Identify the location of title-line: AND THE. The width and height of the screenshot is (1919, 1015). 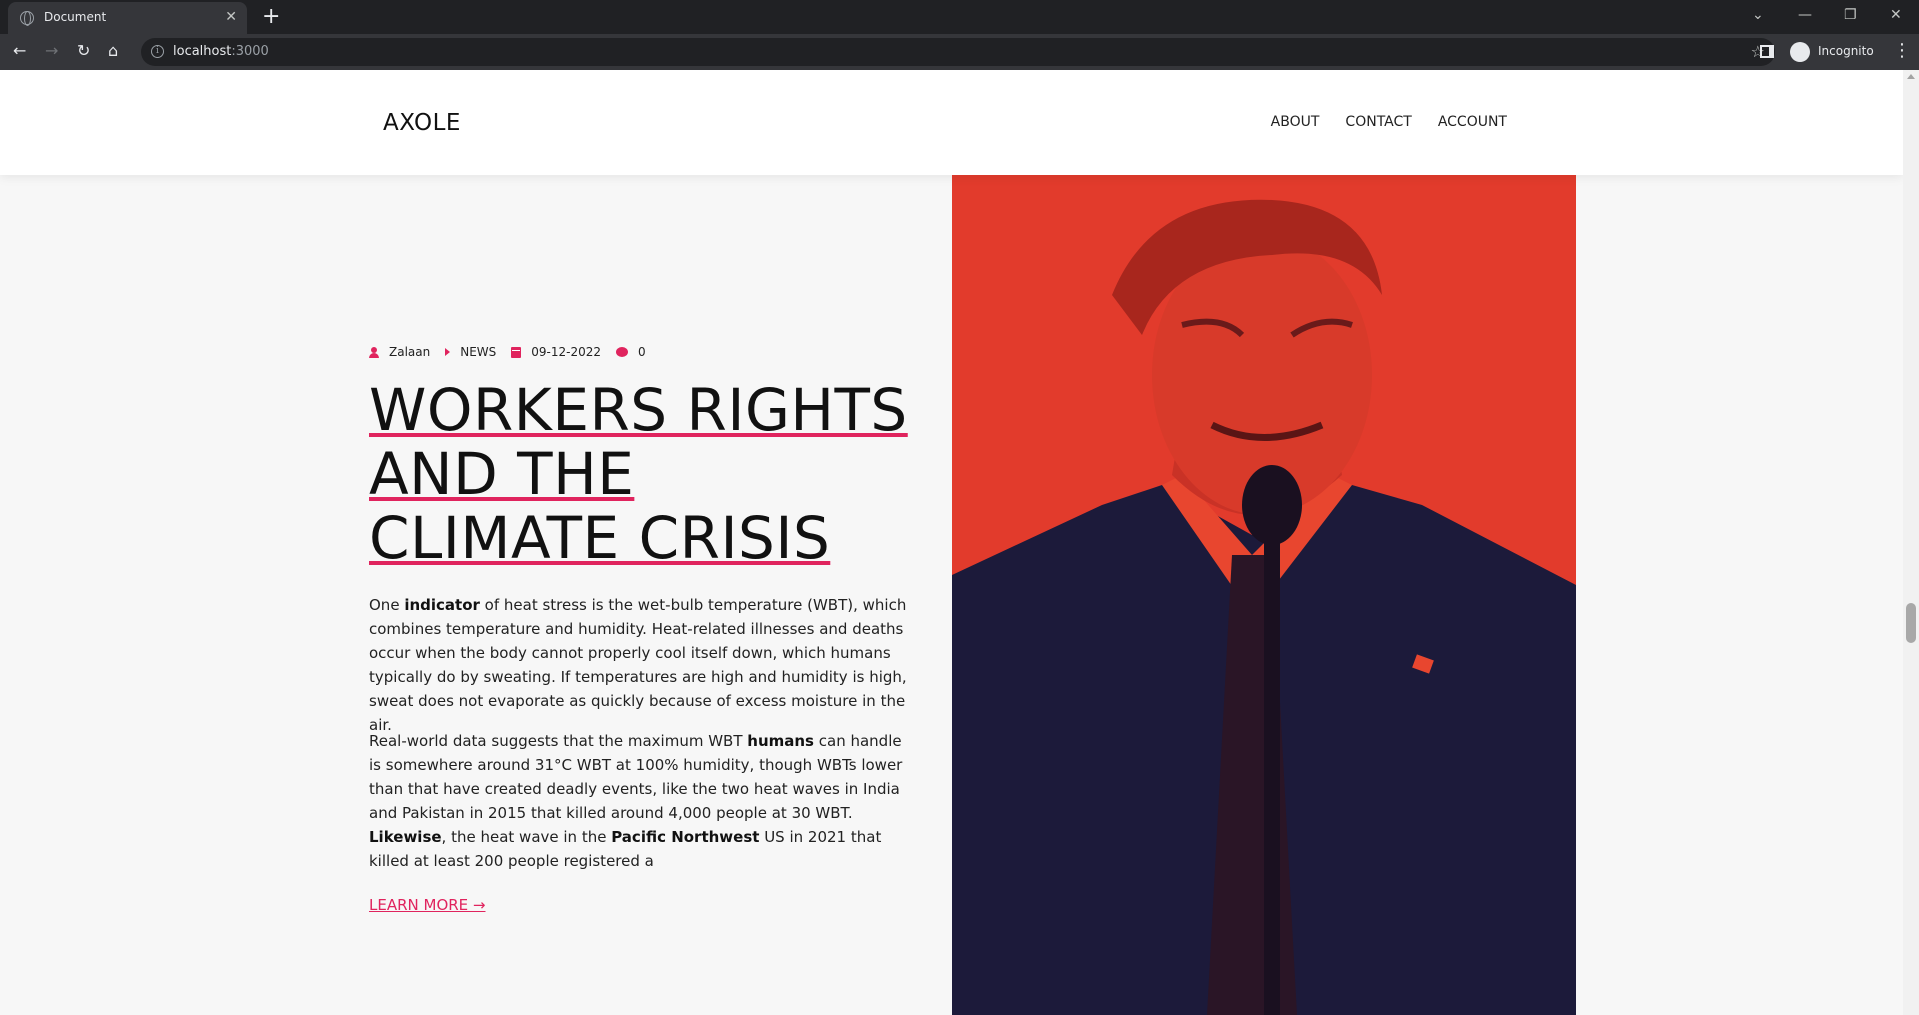
(502, 474).